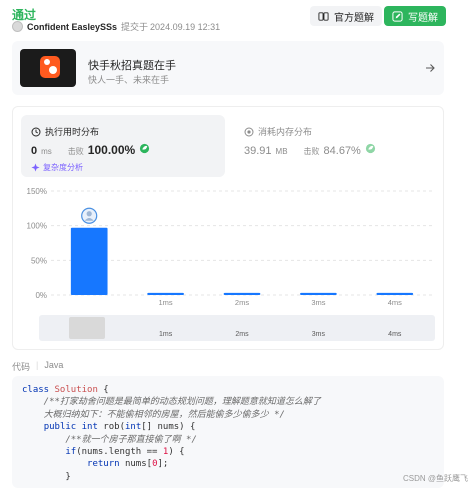  What do you see at coordinates (166, 334) in the screenshot?
I see `range-tick-label: 1ms` at bounding box center [166, 334].